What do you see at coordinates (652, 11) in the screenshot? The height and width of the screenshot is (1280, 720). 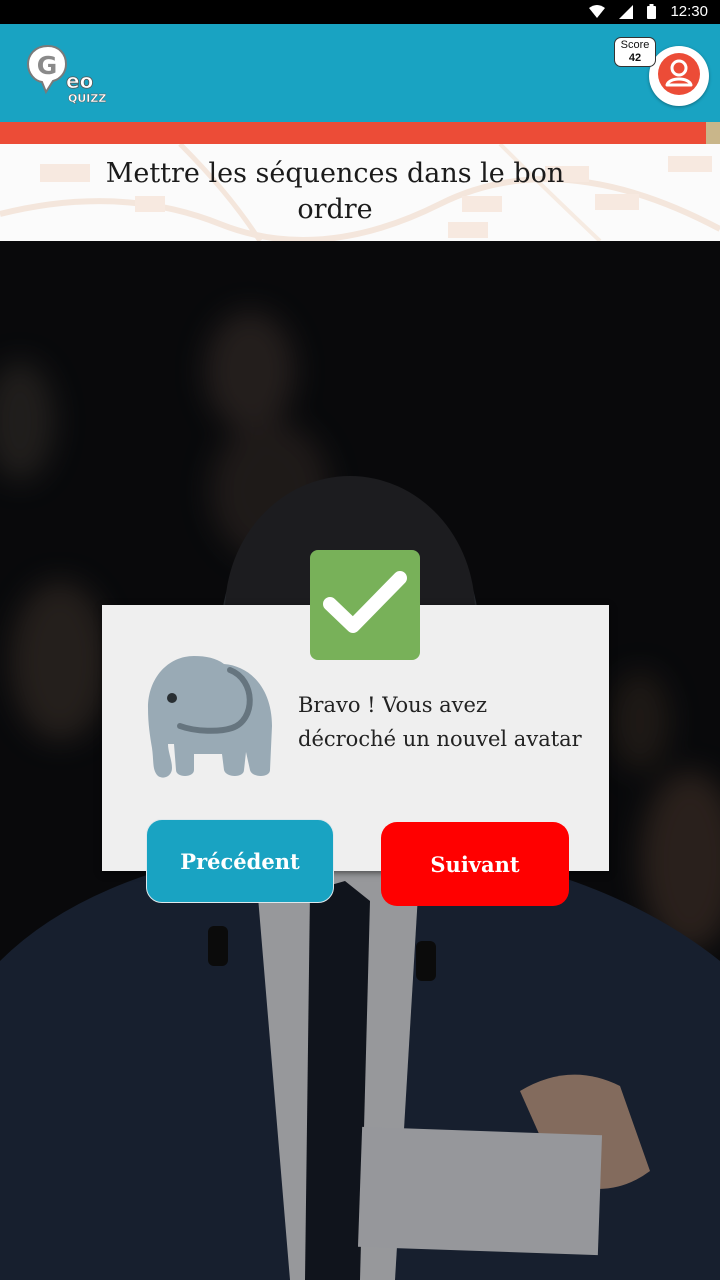 I see `battery-icon` at bounding box center [652, 11].